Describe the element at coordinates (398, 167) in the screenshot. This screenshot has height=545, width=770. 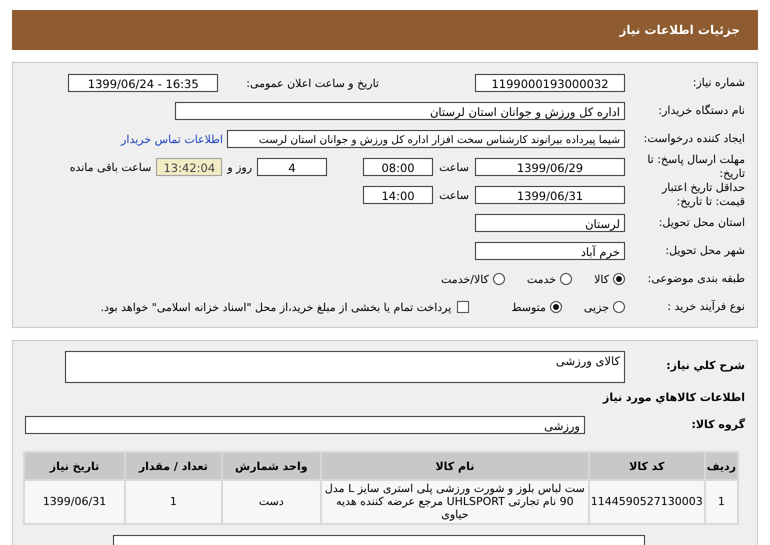
I see `time-field: 08:00` at that location.